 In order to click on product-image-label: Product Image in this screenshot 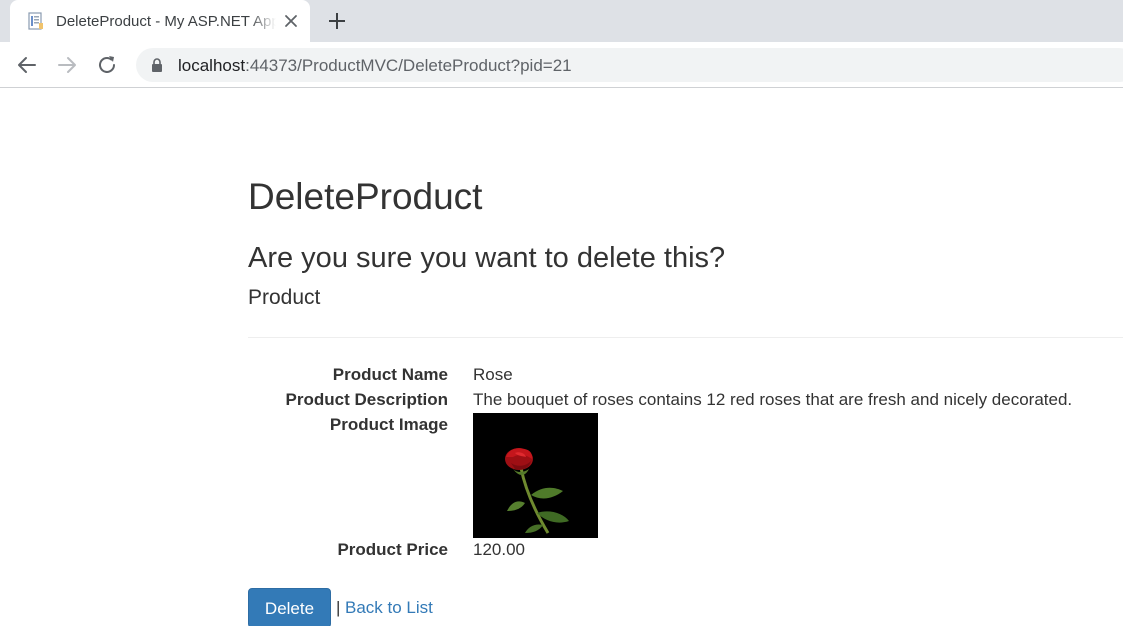, I will do `click(388, 424)`.